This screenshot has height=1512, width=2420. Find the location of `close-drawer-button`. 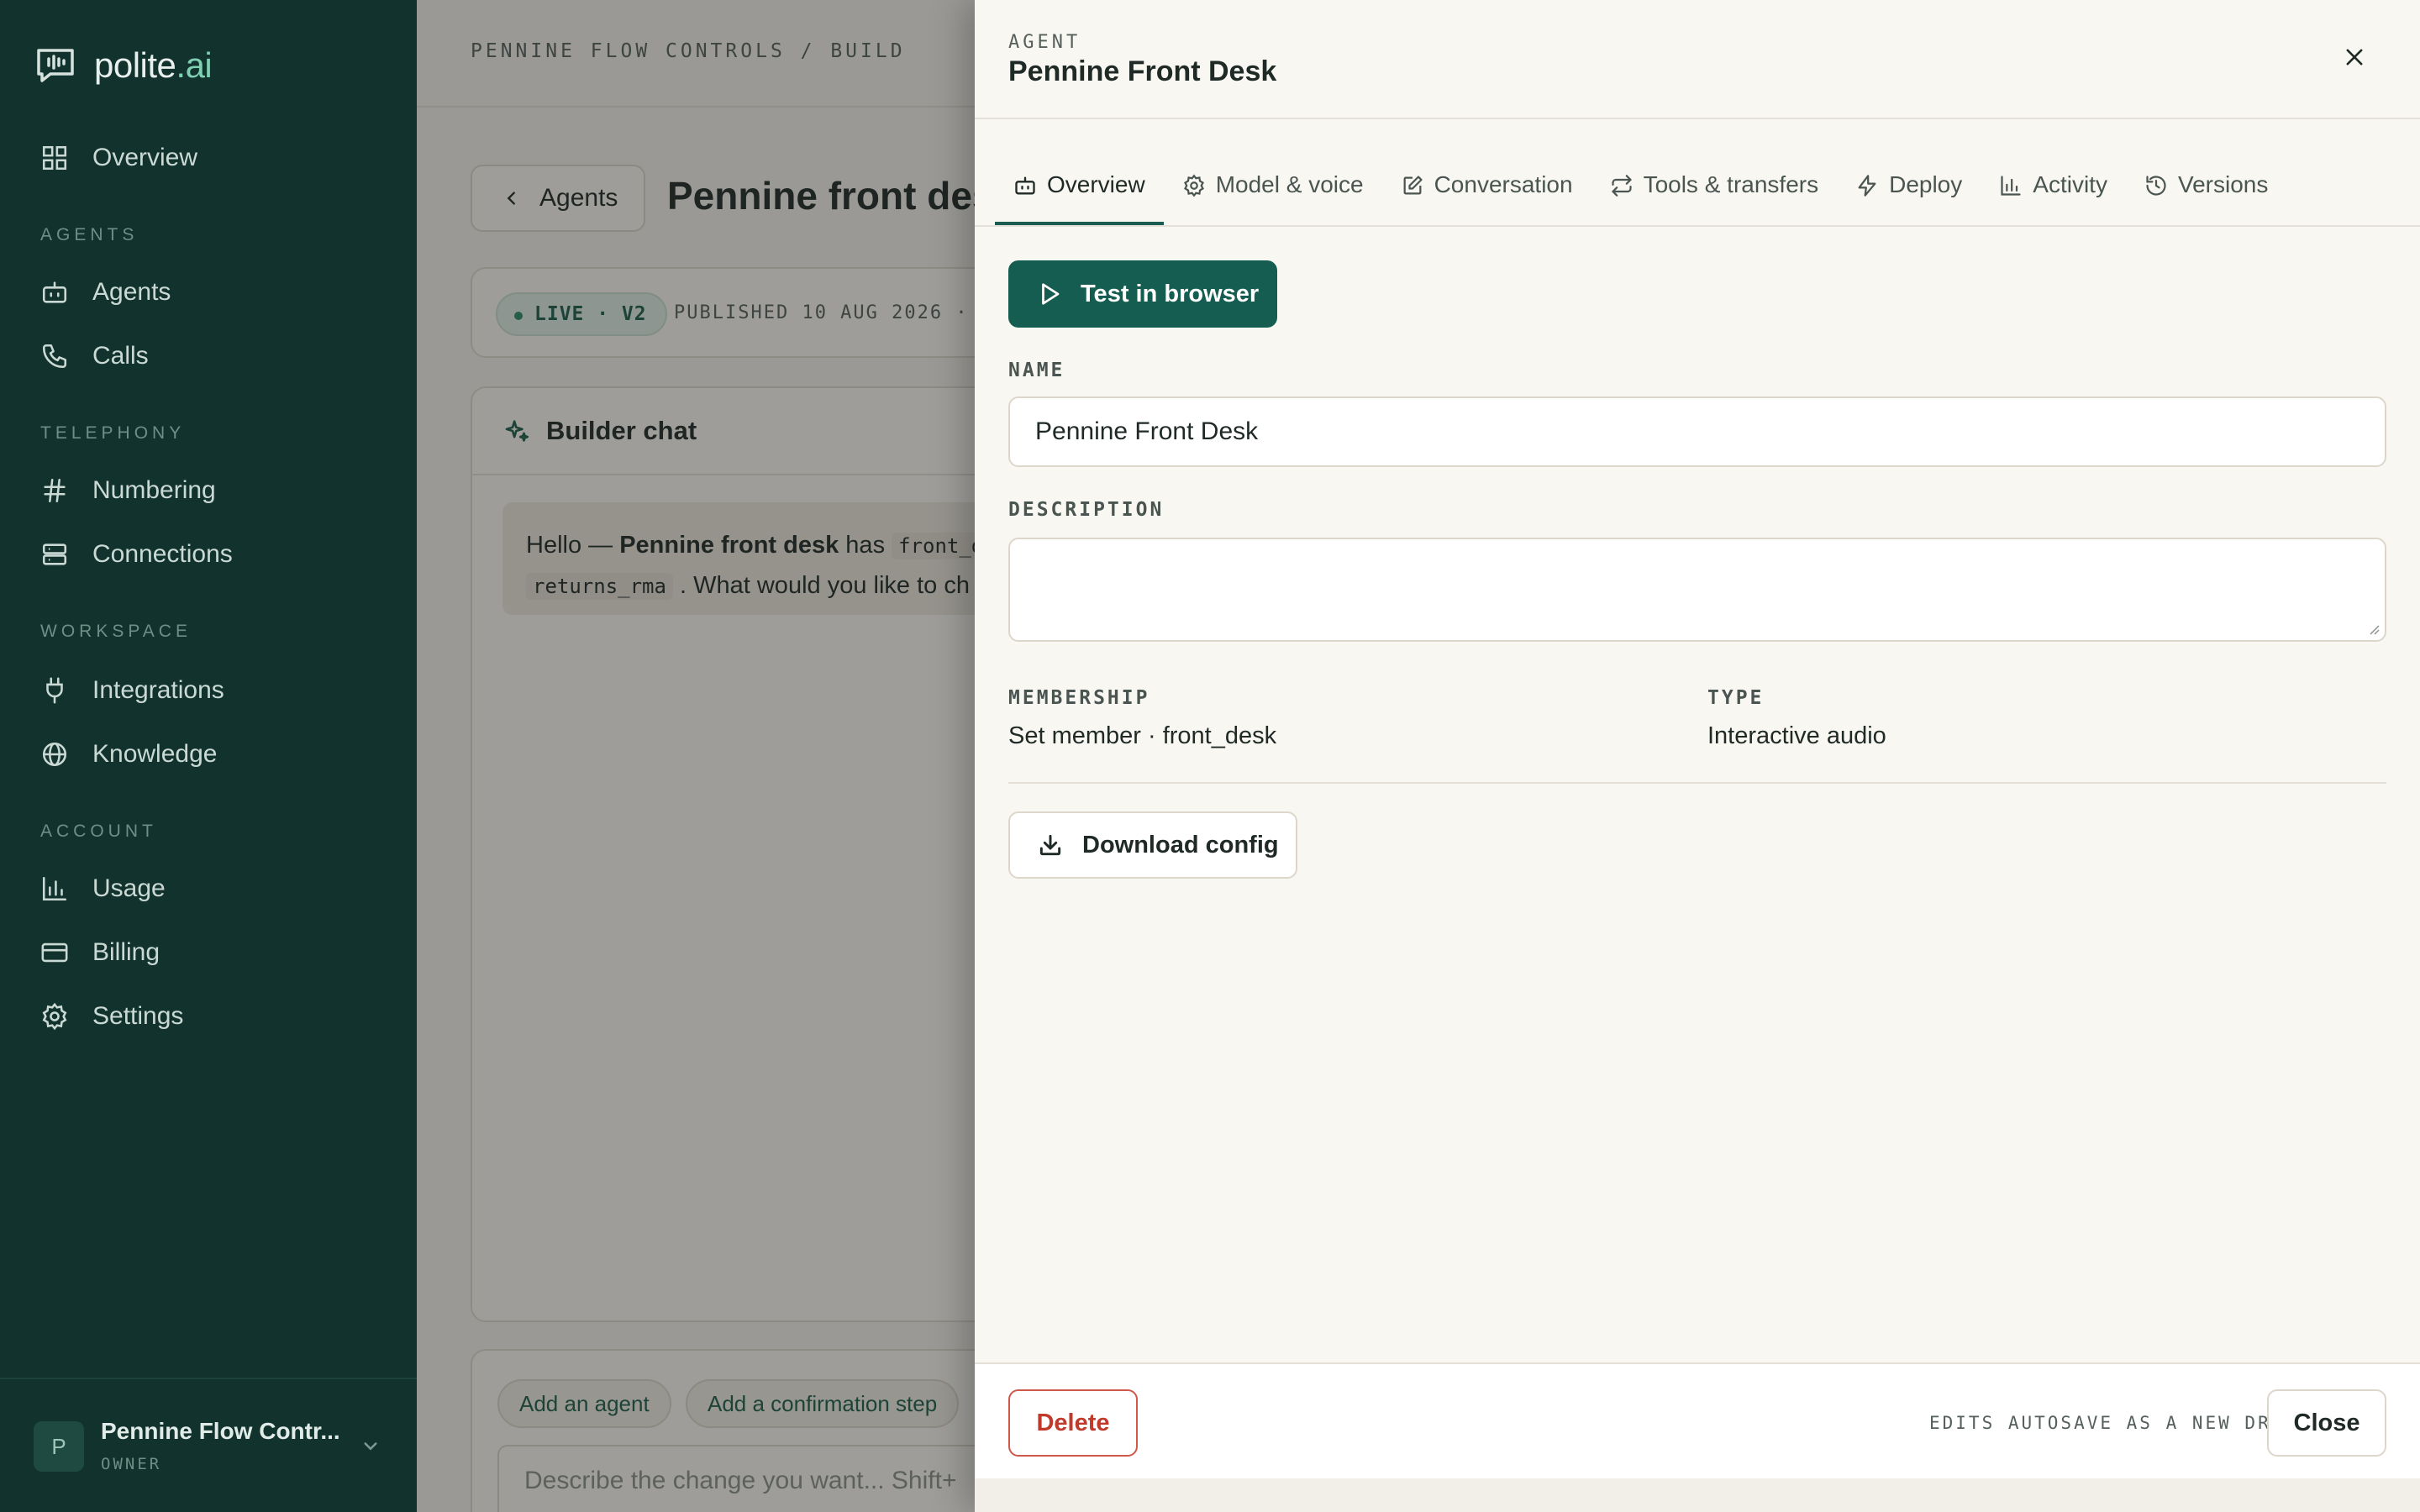

close-drawer-button is located at coordinates (2354, 57).